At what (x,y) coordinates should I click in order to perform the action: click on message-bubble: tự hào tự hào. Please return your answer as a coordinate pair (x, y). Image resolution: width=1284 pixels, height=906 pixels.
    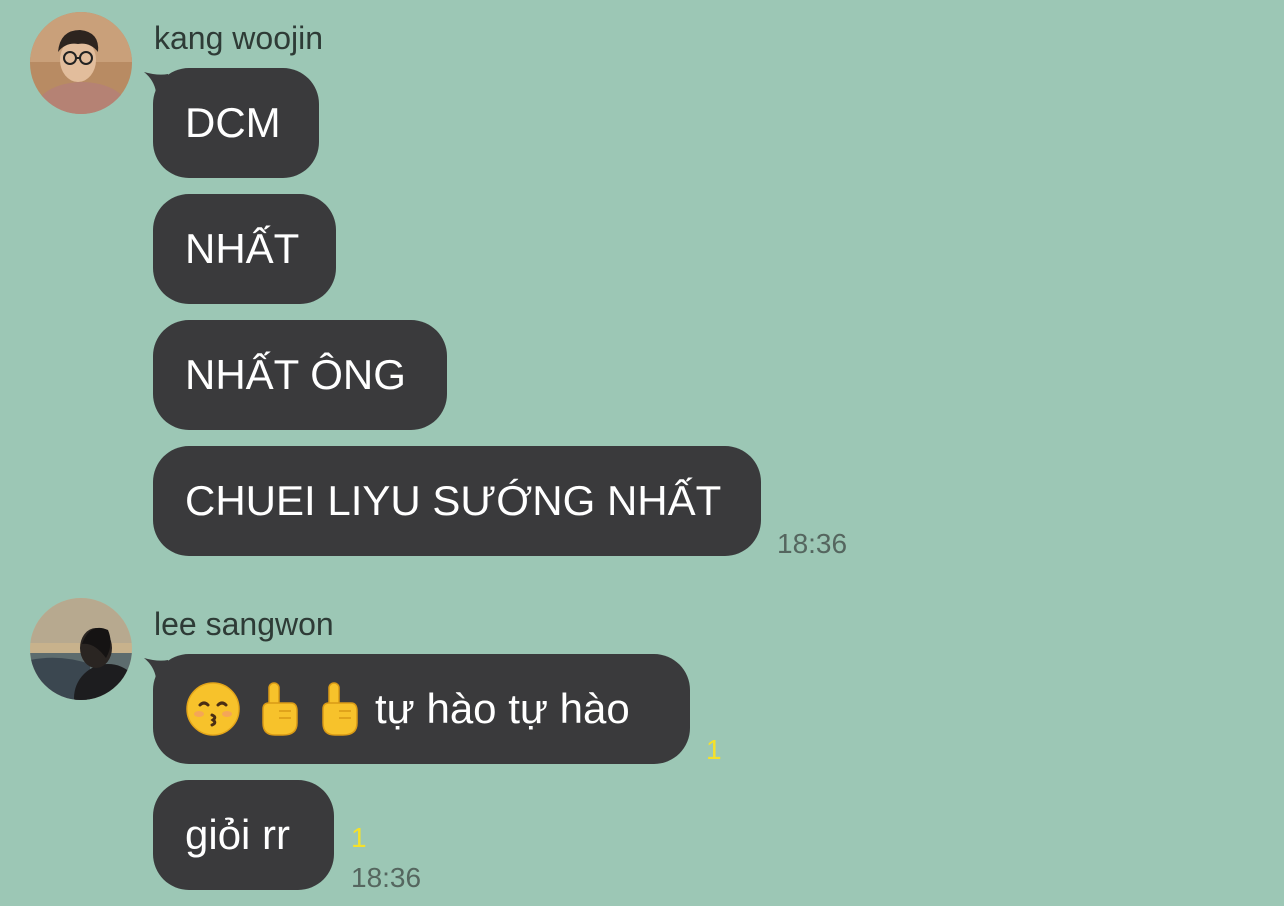
    Looking at the image, I should click on (421, 709).